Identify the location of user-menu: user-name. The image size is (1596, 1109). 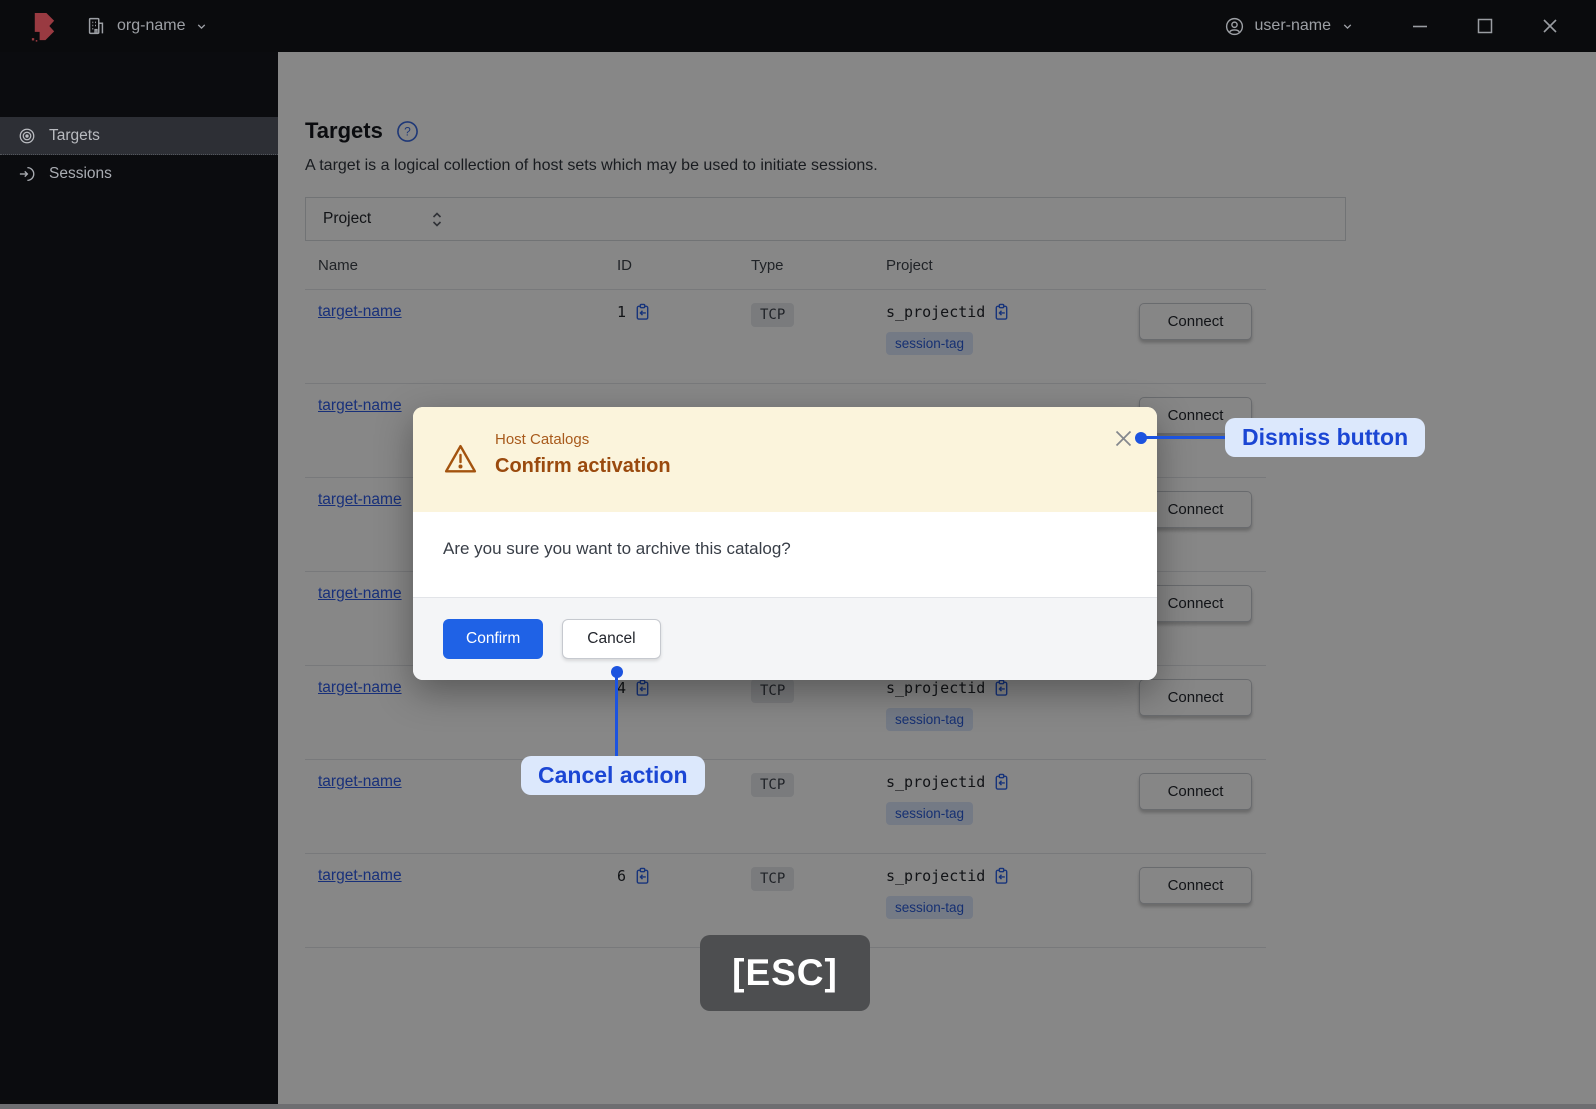
(1289, 26).